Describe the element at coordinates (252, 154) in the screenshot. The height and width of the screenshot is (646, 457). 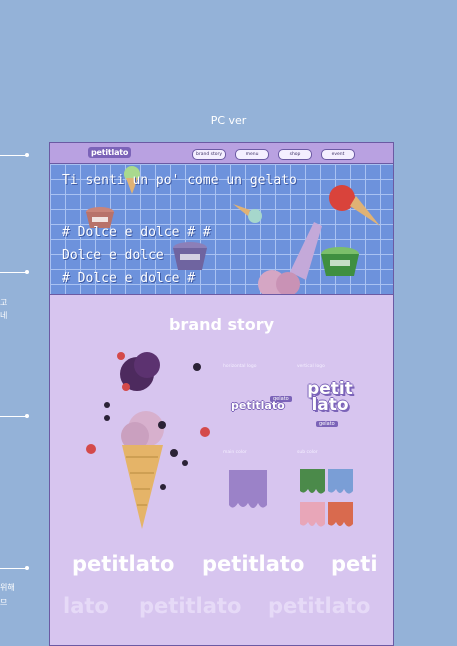
I see `nav-menu: menu` at that location.